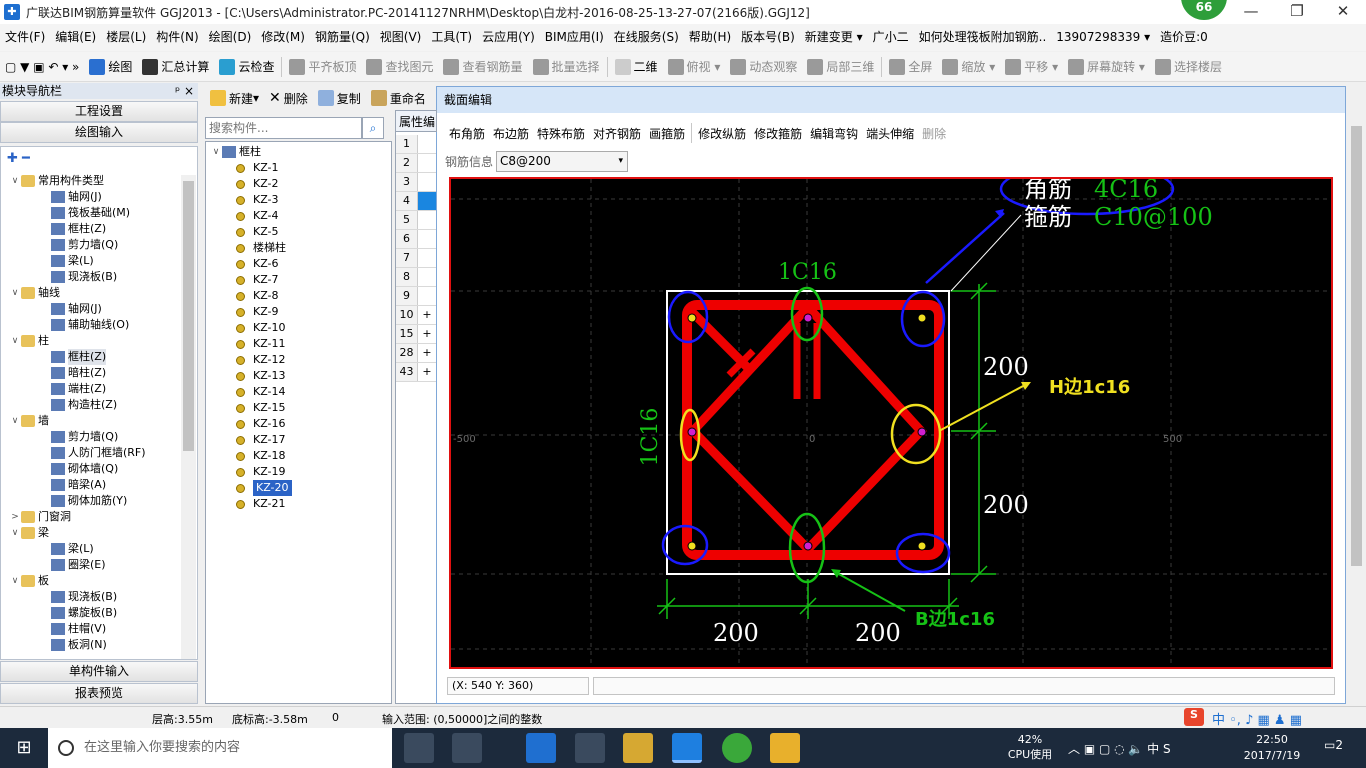 This screenshot has height=768, width=1366. Describe the element at coordinates (1297, 12) in the screenshot. I see `maximize-button: ❐` at that location.